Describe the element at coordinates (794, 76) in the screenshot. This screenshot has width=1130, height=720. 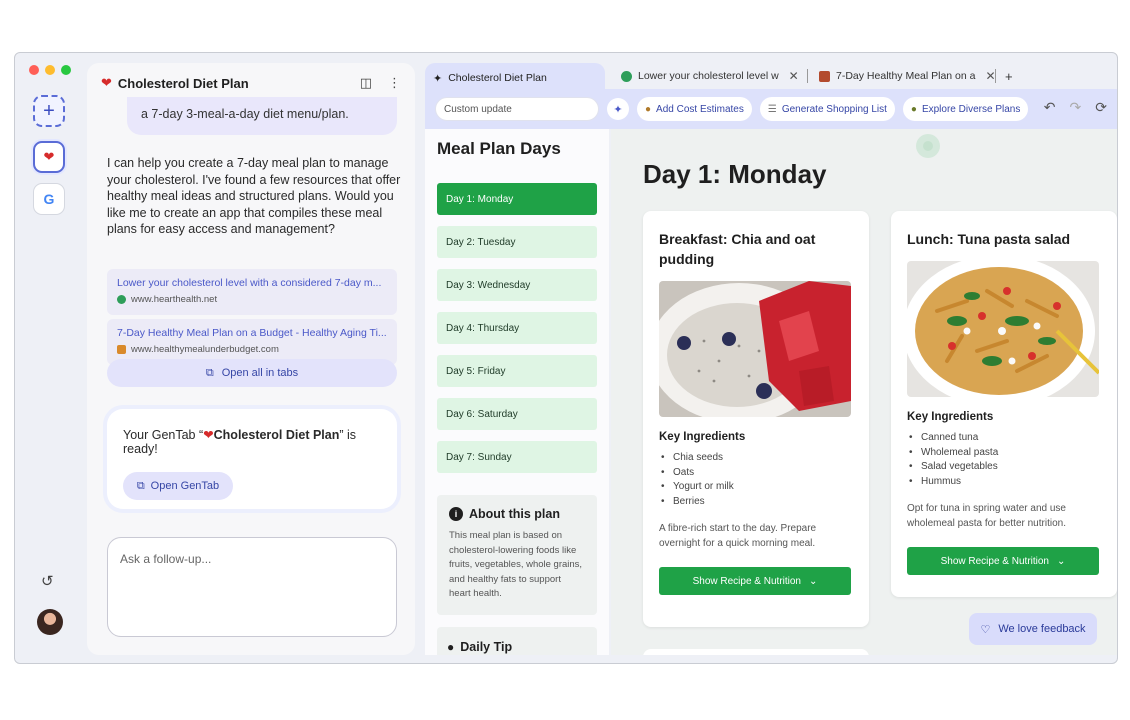
I see `close-tab-icon: ✕` at that location.